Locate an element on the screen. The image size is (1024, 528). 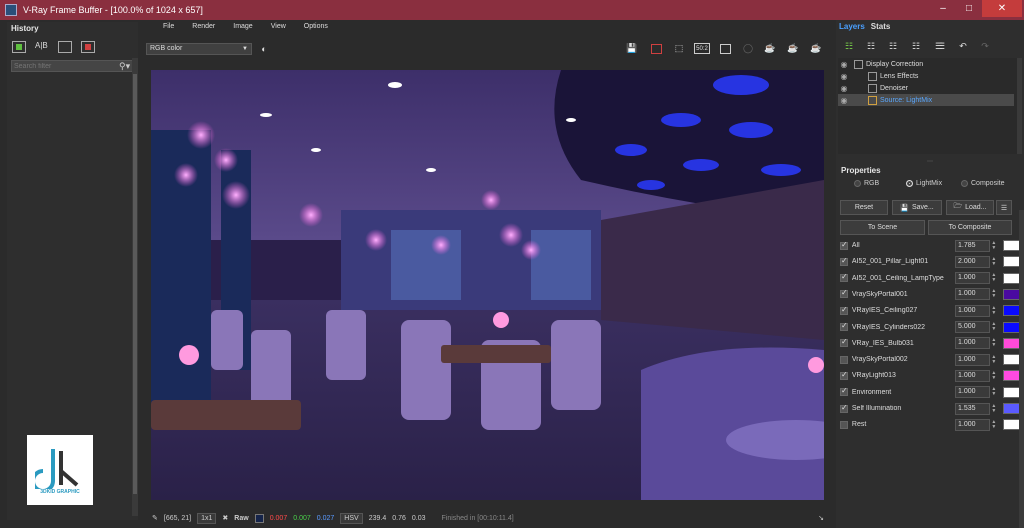
save-layers-icon: ☷ is located at coordinates (893, 46).